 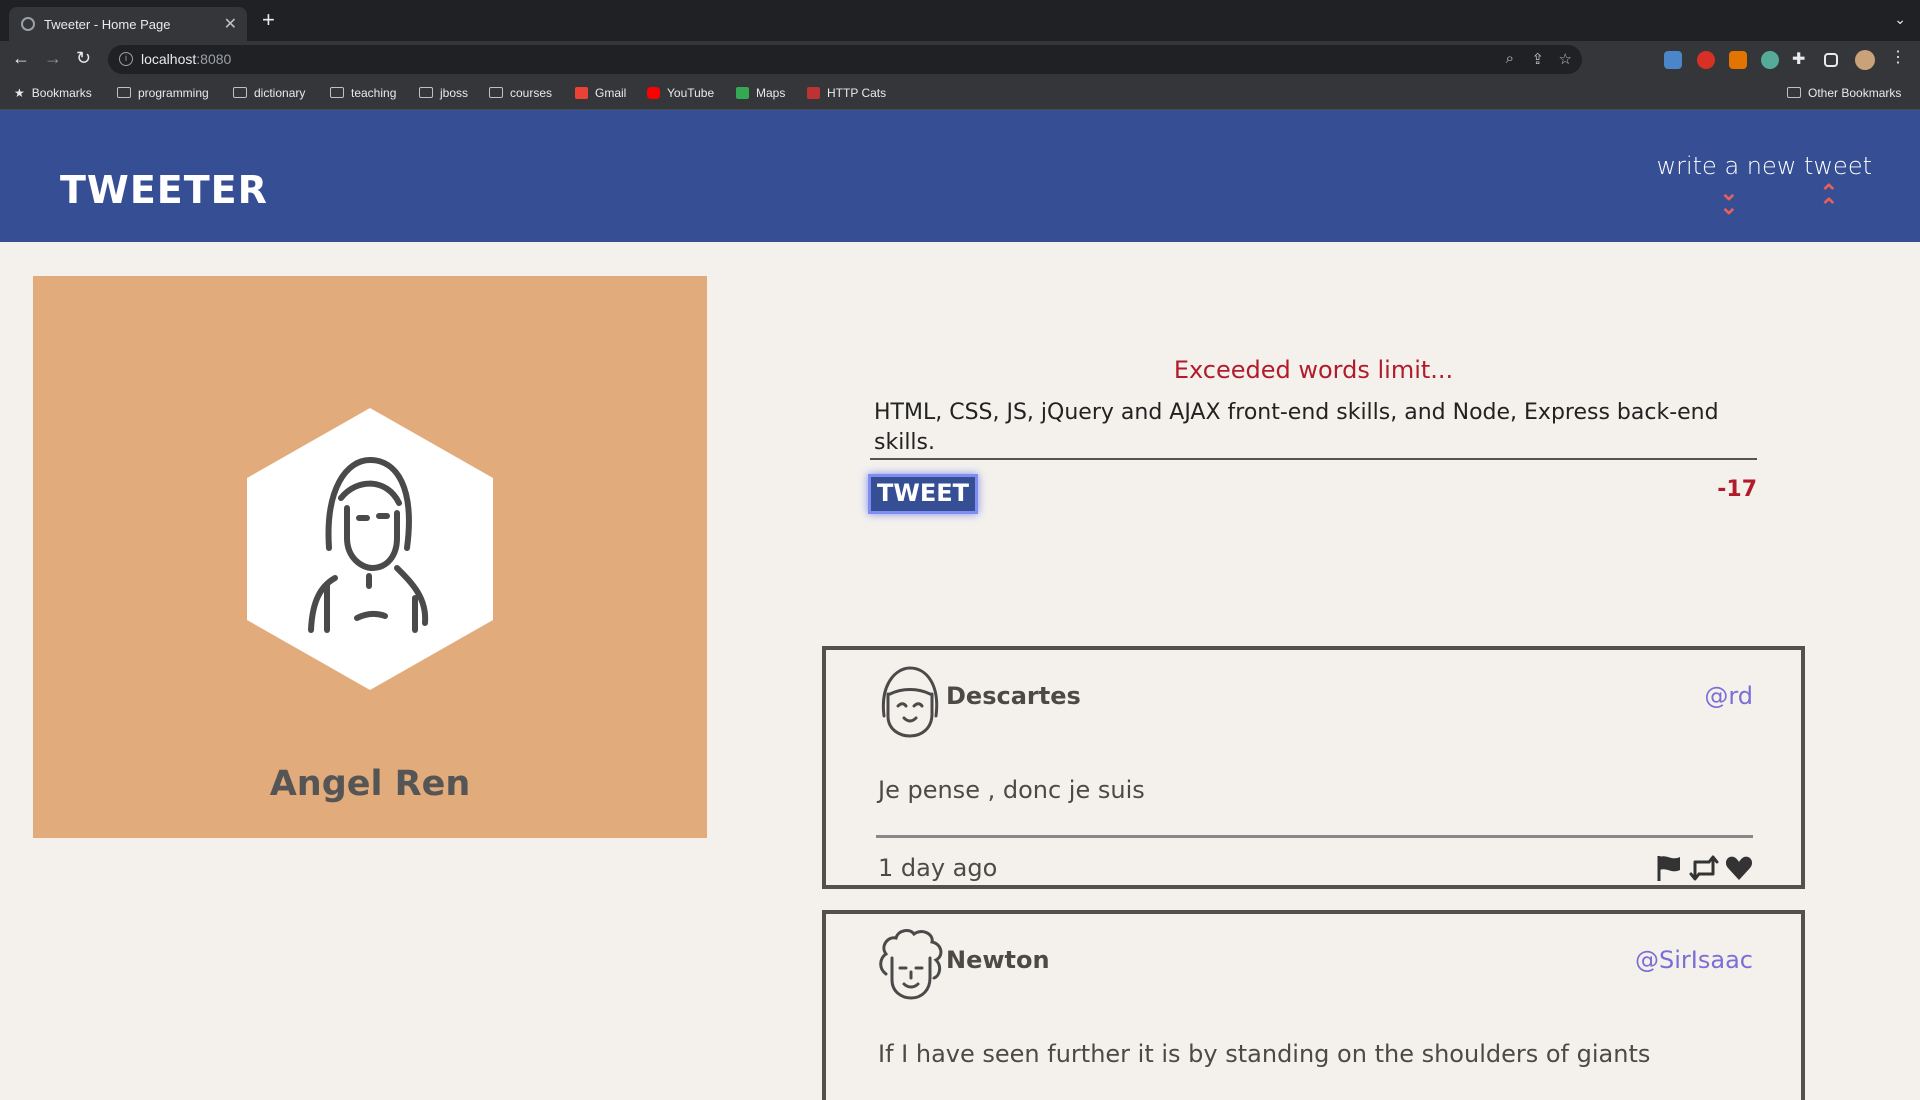 I want to click on bookmark-folder: dictionary, so click(x=269, y=93).